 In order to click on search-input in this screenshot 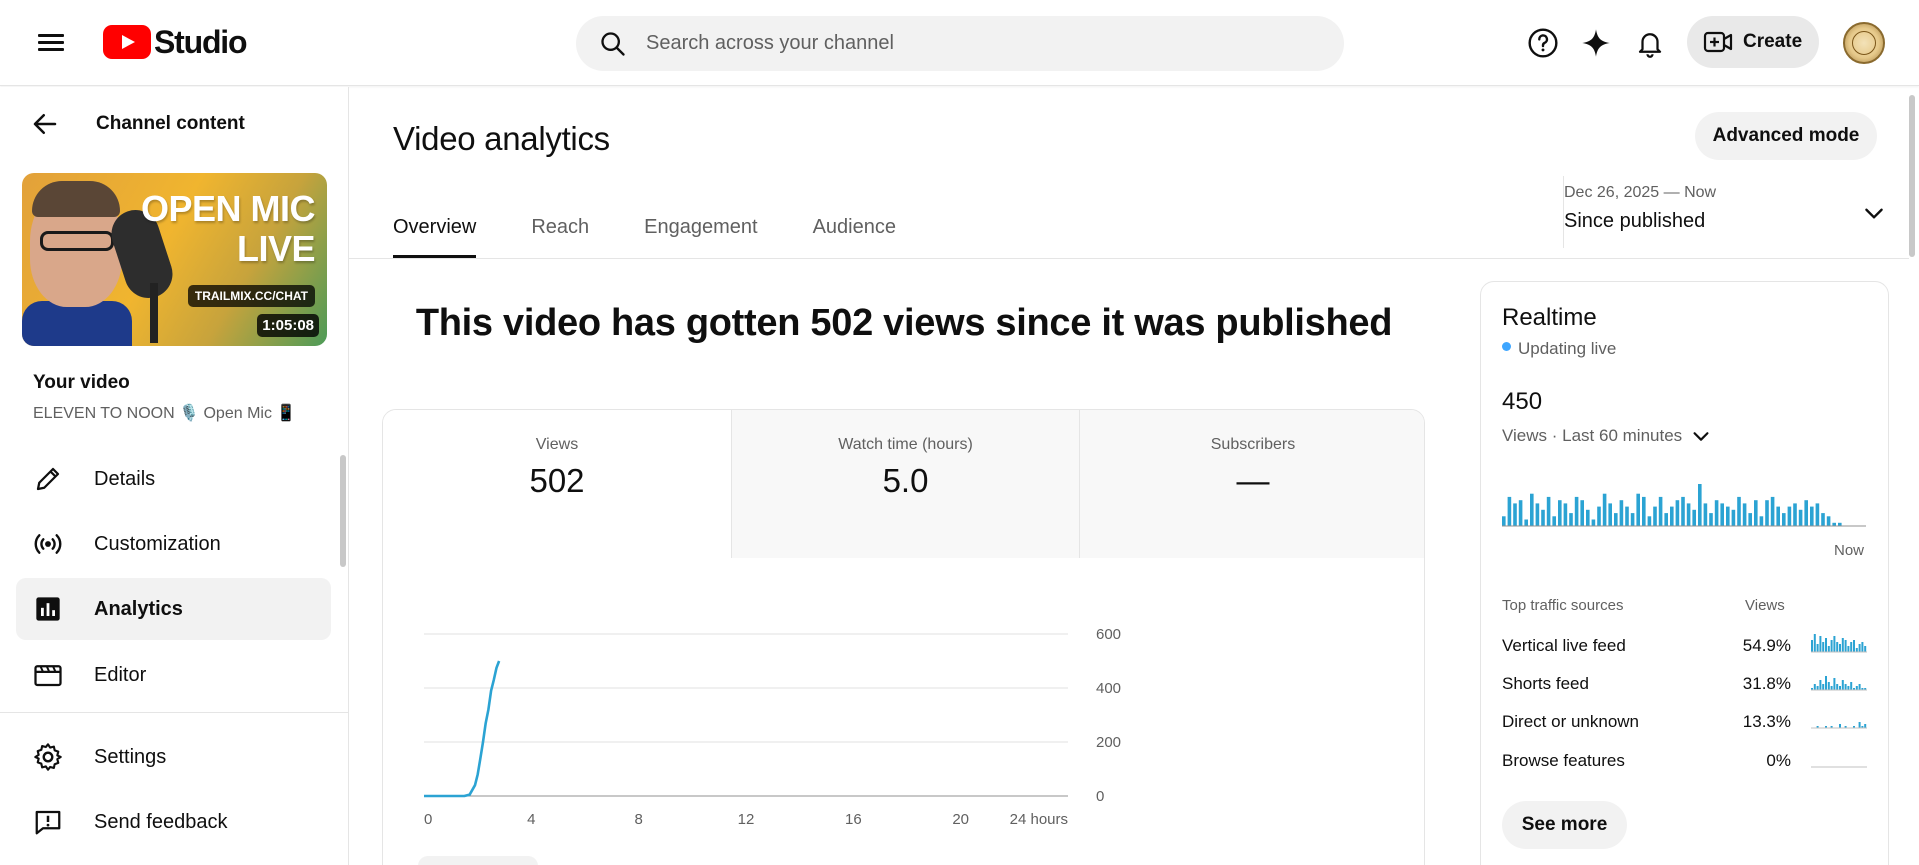, I will do `click(971, 43)`.